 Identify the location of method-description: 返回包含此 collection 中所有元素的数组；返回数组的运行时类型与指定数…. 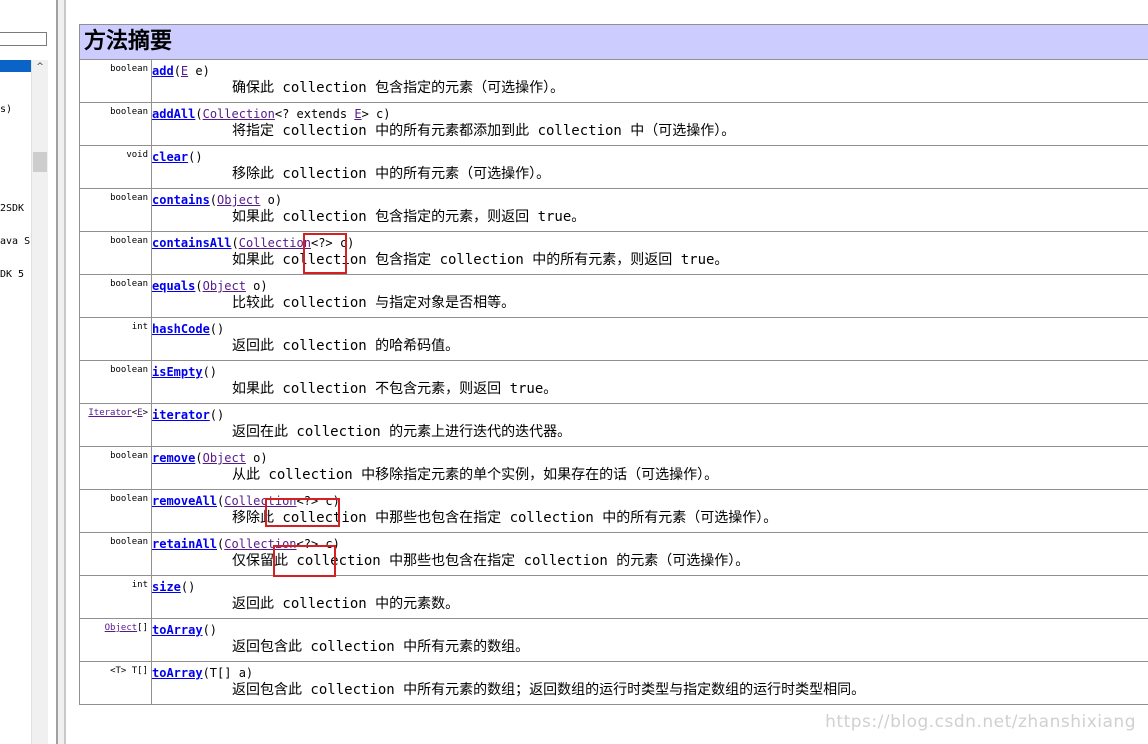
(549, 690).